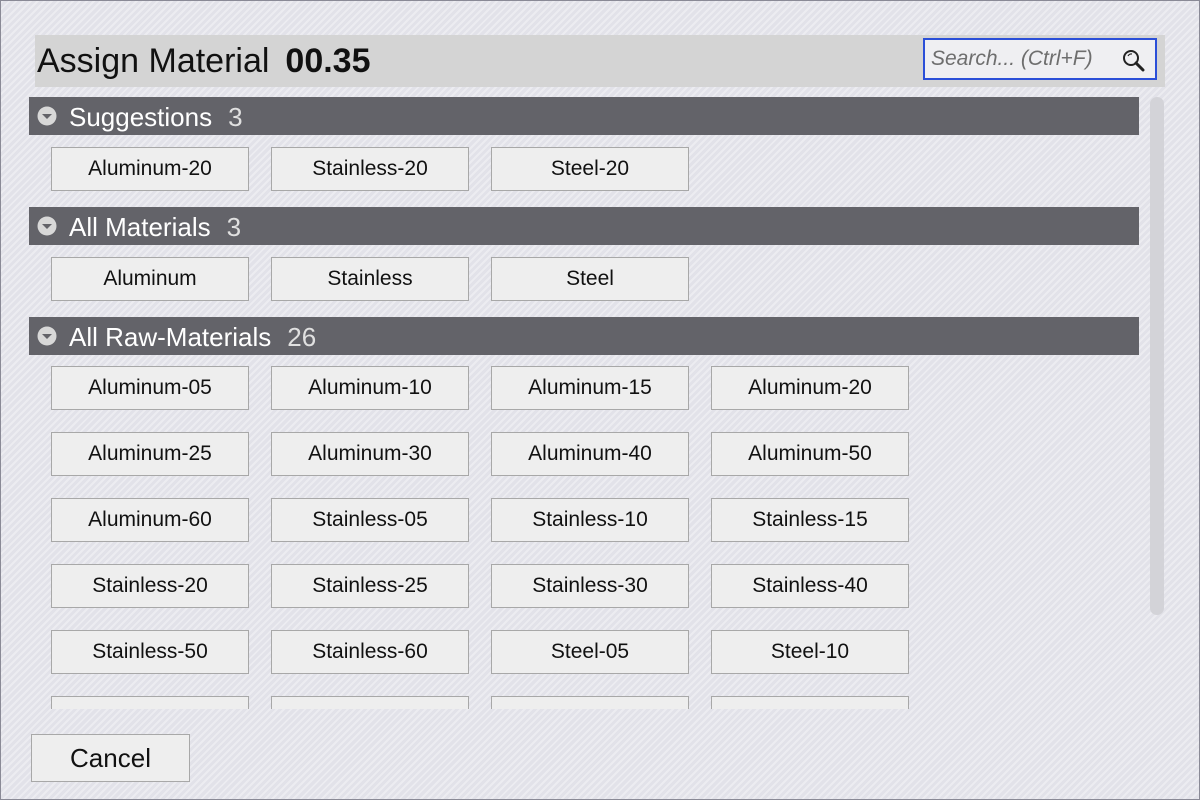 This screenshot has width=1200, height=800. Describe the element at coordinates (590, 279) in the screenshot. I see `material-tile: Steel` at that location.